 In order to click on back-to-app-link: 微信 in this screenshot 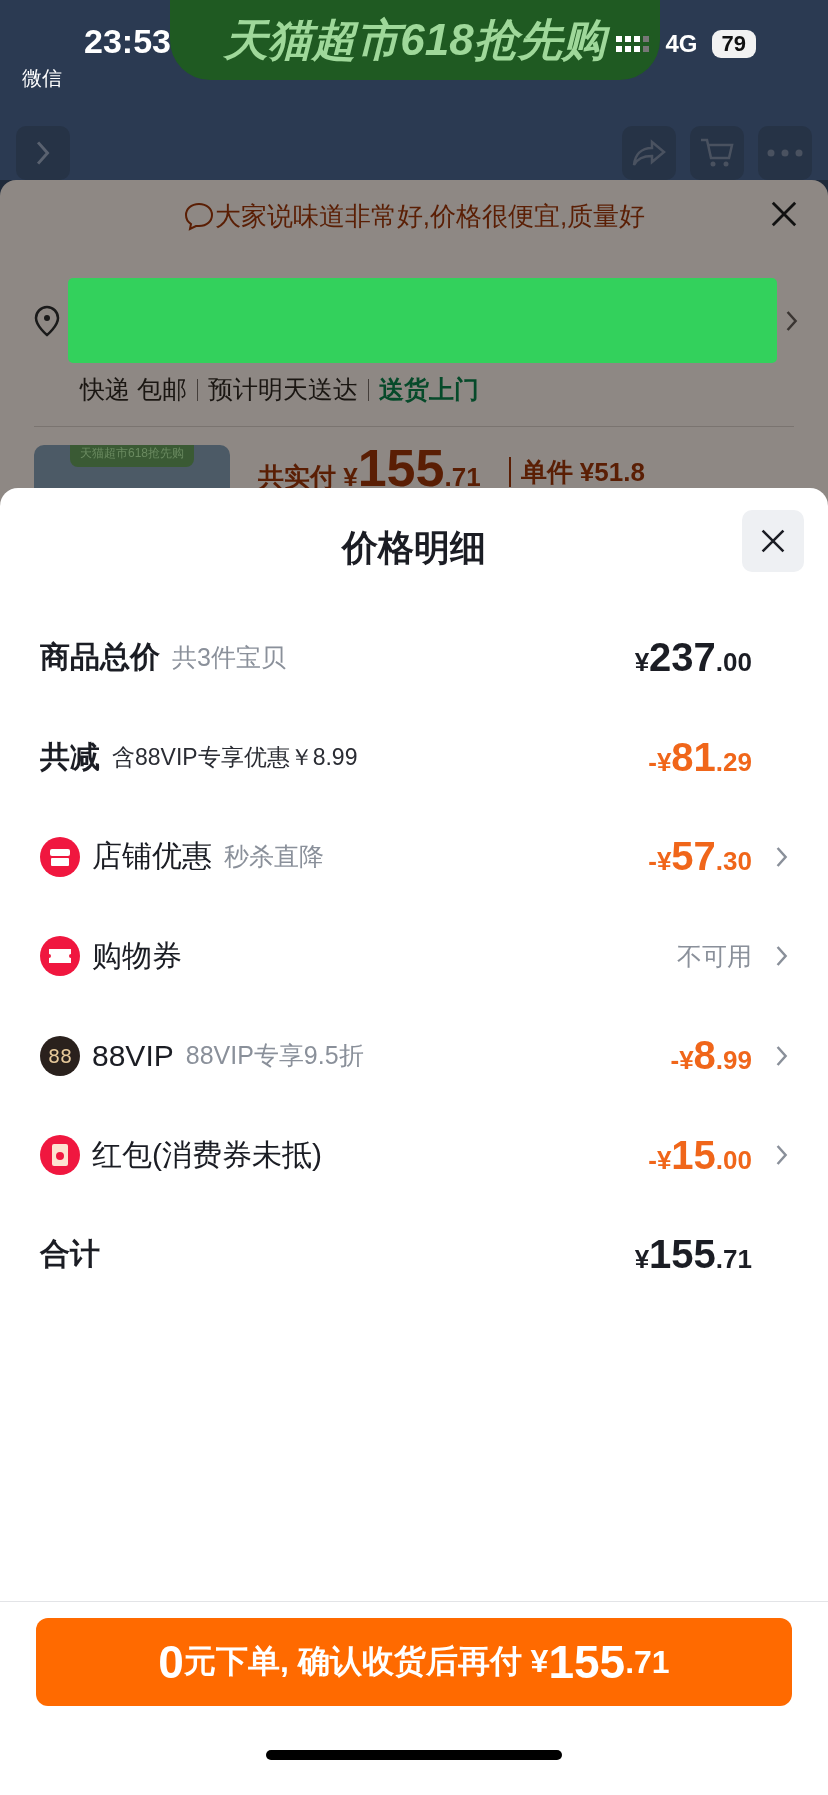, I will do `click(96, 78)`.